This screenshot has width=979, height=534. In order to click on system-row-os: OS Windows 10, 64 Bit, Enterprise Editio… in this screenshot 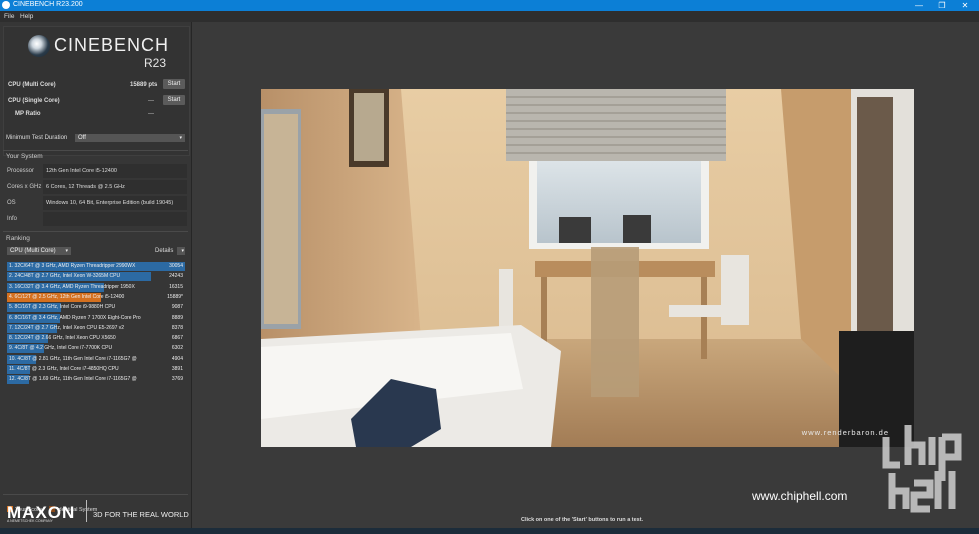, I will do `click(95, 203)`.